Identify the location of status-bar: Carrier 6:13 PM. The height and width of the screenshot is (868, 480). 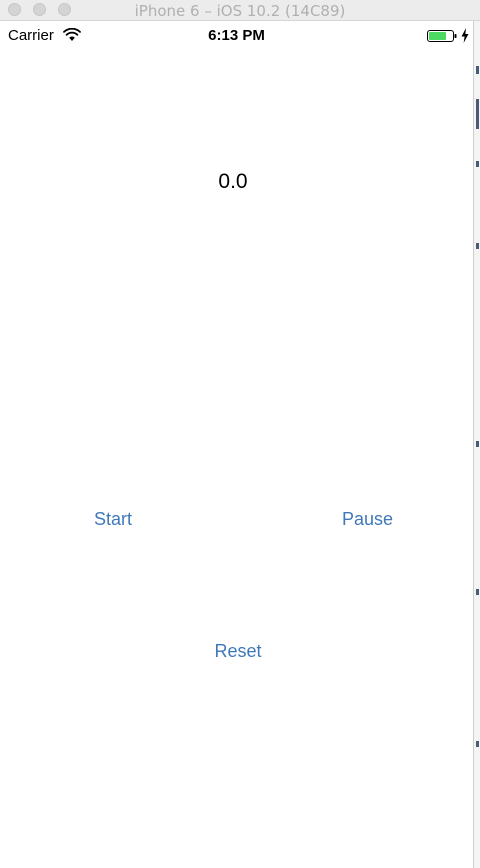
(236, 36).